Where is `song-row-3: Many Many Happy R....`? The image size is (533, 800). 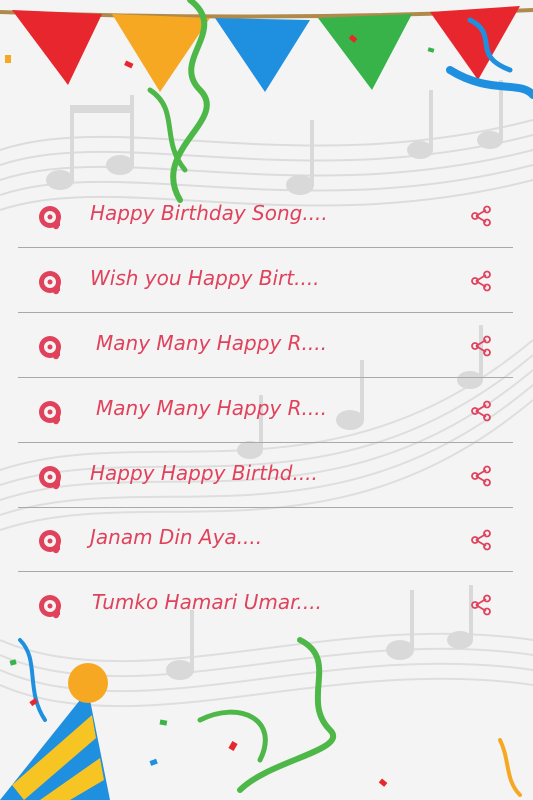
song-row-3: Many Many Happy R.... is located at coordinates (265, 346).